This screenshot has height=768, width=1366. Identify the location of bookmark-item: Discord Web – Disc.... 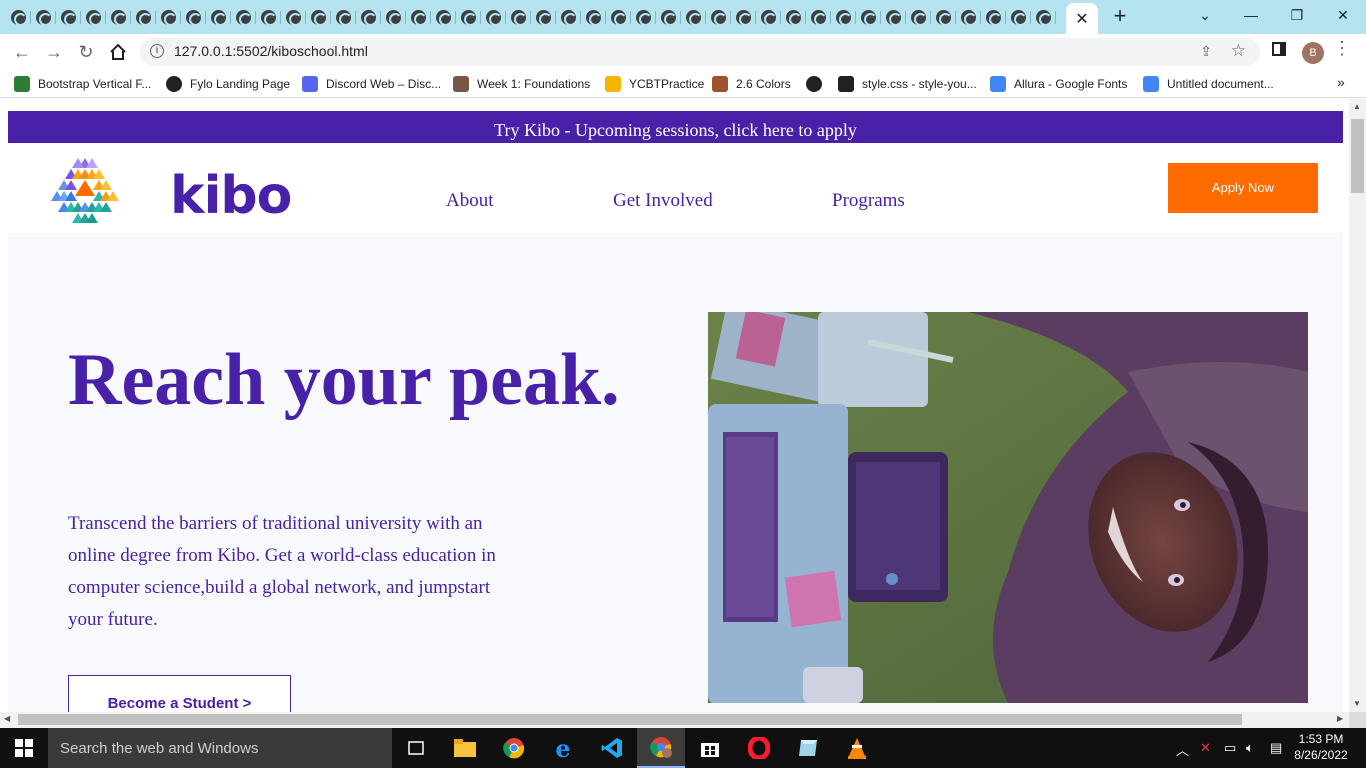
(371, 84).